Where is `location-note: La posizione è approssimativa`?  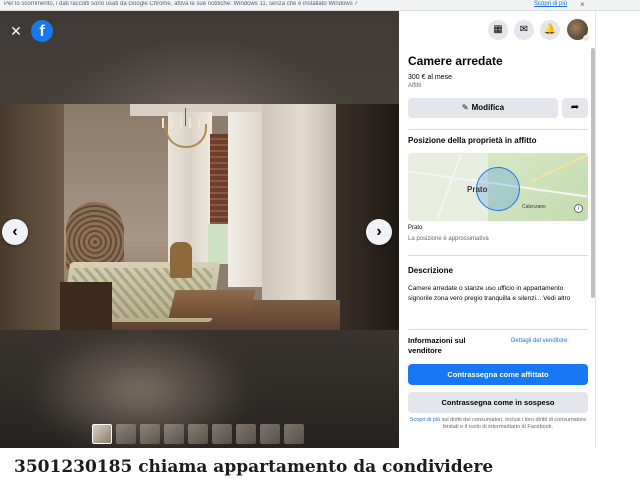 location-note: La posizione è approssimativa is located at coordinates (448, 239).